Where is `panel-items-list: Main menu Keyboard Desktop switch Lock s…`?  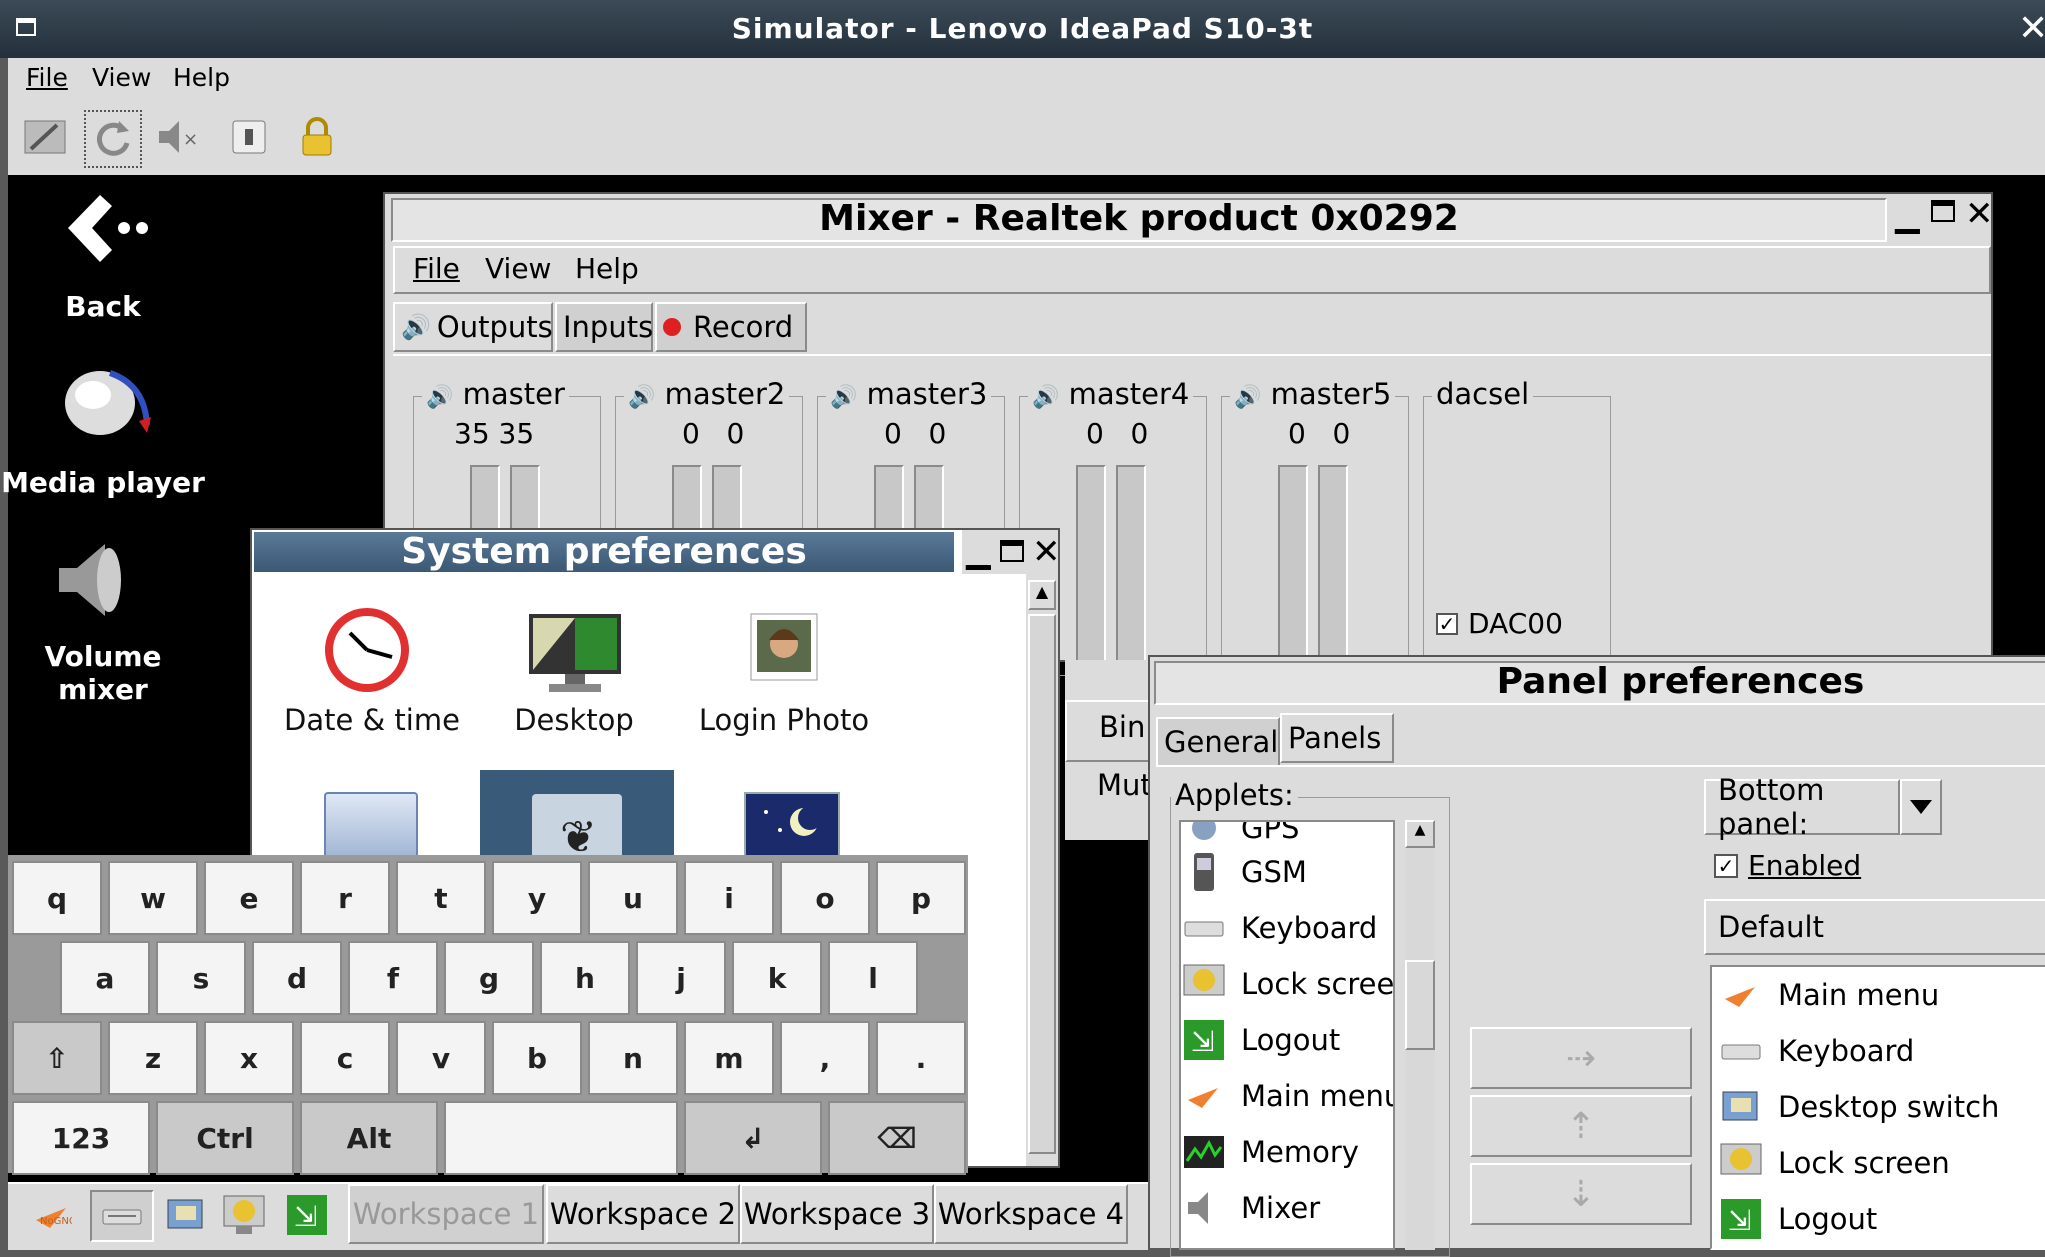
panel-items-list: Main menu Keyboard Desktop switch Lock s… is located at coordinates (1877, 1107).